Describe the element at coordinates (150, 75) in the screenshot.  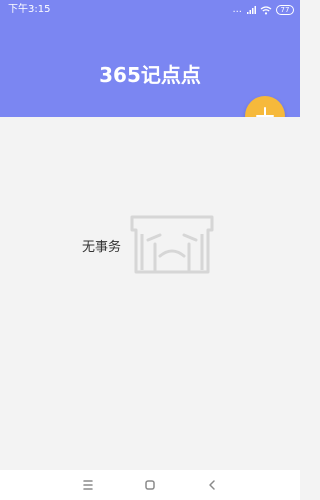
I see `app-title: 365记点点` at that location.